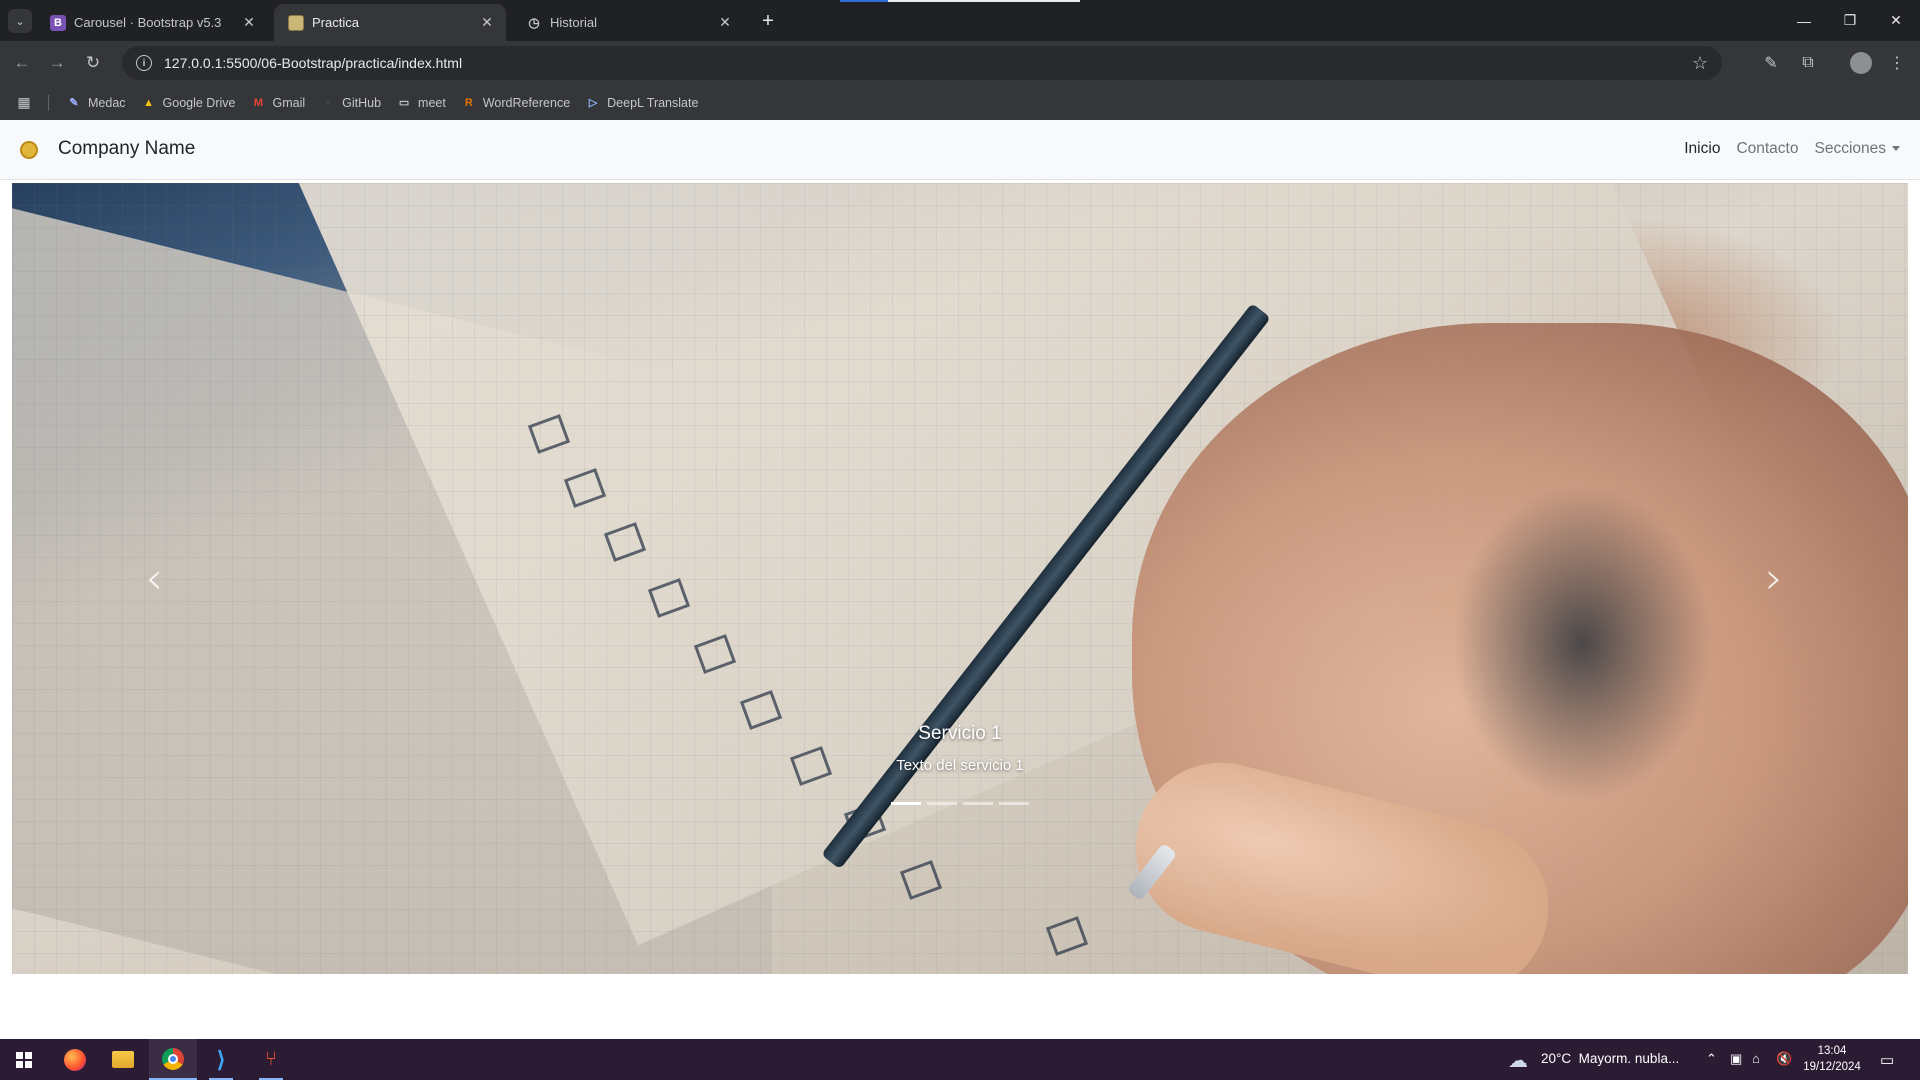  I want to click on bookmark-label: Gmail, so click(289, 102).